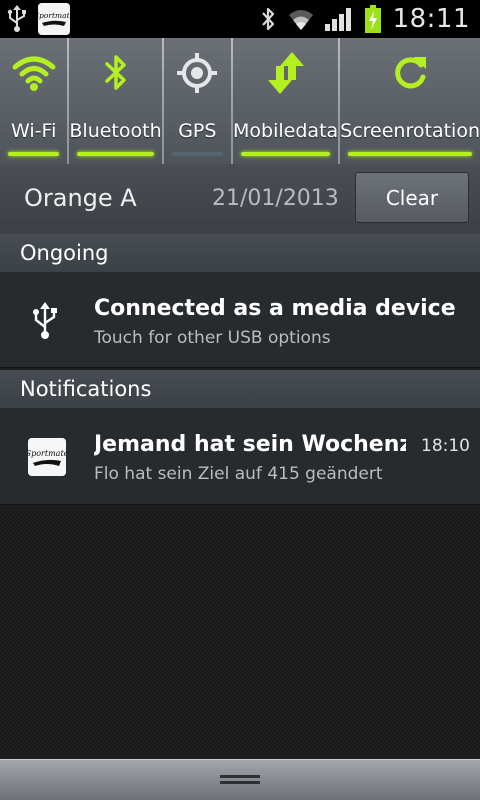  Describe the element at coordinates (442, 130) in the screenshot. I see `rotation-label-line2: rotation` at that location.